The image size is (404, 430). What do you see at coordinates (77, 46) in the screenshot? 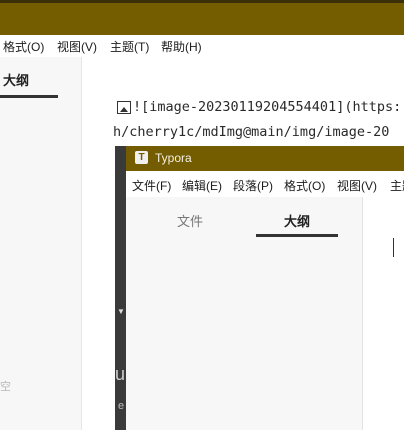
I see `menu-view: 视图(V)` at bounding box center [77, 46].